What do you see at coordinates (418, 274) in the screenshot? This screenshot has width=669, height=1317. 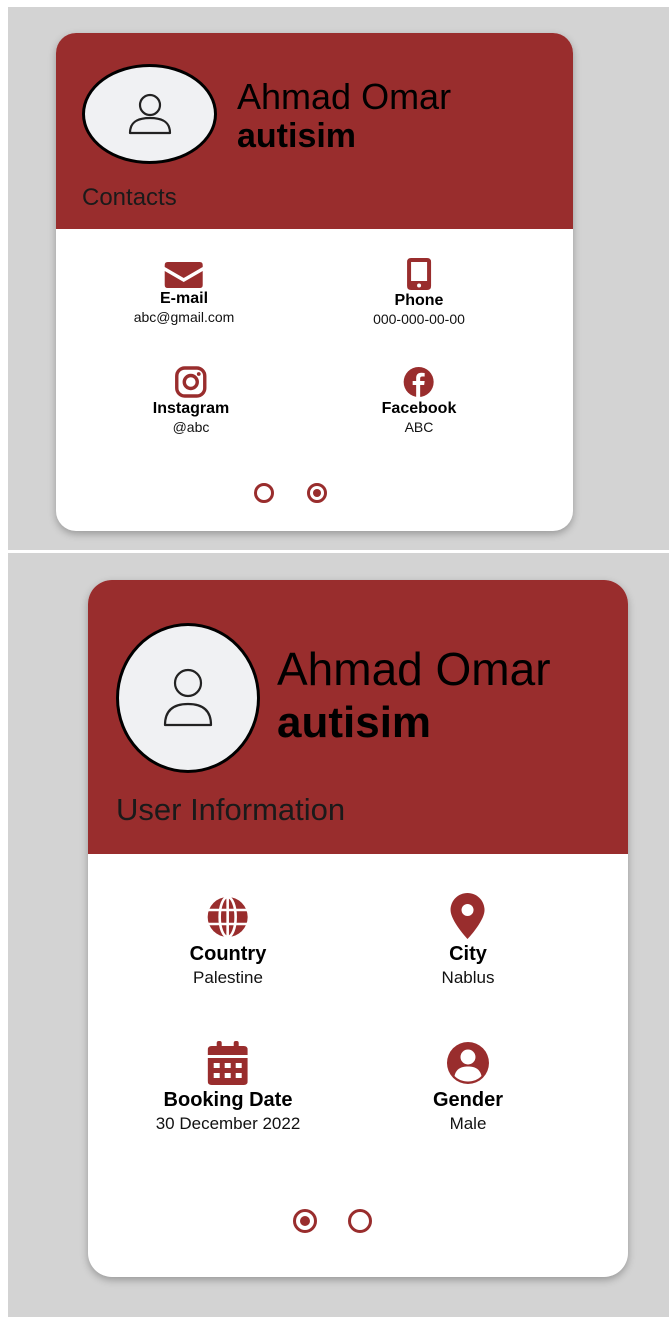 I see `phone-icon` at bounding box center [418, 274].